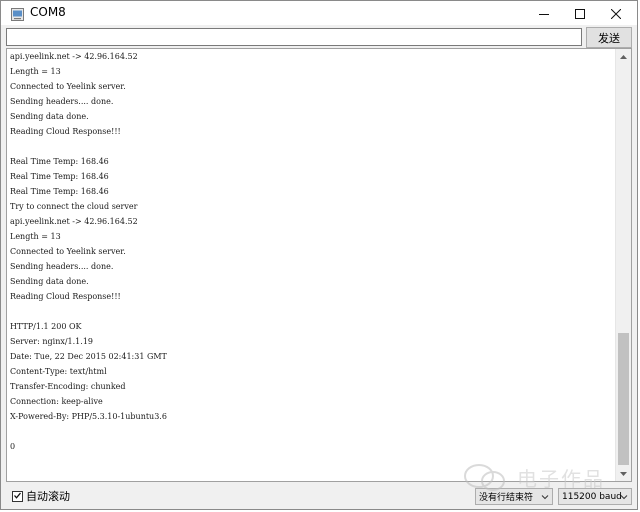 The height and width of the screenshot is (512, 640). Describe the element at coordinates (506, 498) in the screenshot. I see `line-ending-value: 没有行结束符` at that location.